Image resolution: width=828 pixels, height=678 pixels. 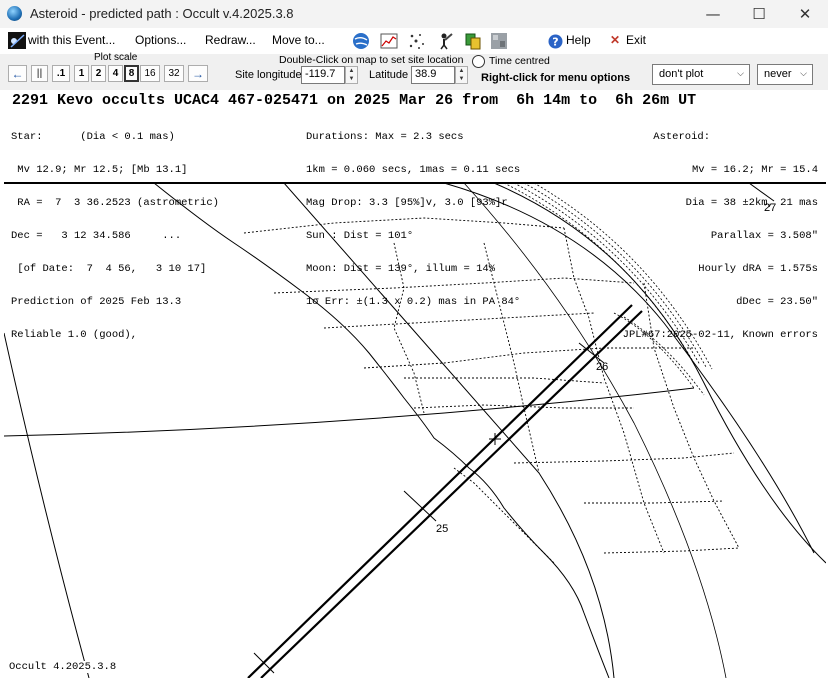 What do you see at coordinates (371, 60) in the screenshot?
I see `map-hint: Double-Click on map to set site location` at bounding box center [371, 60].